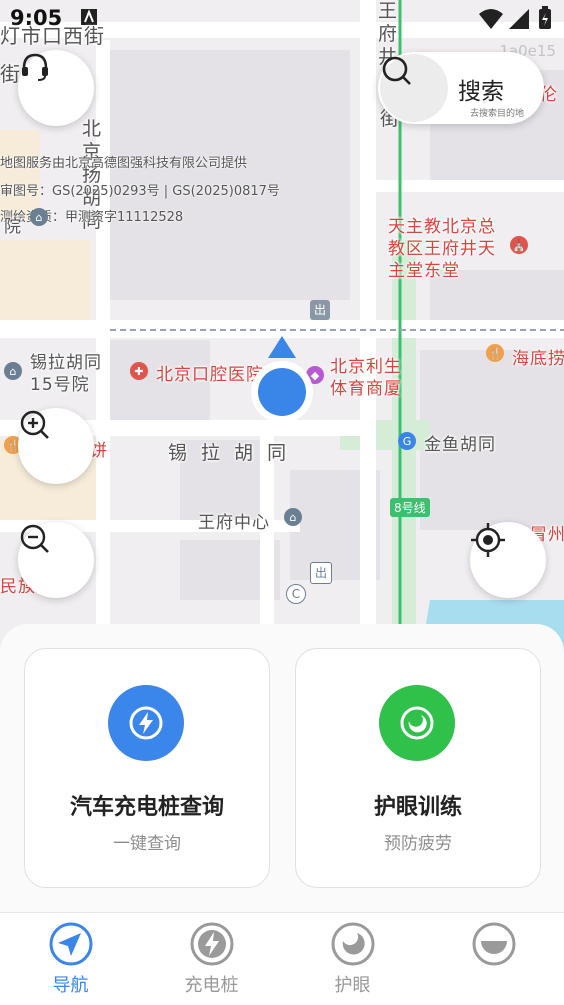 The height and width of the screenshot is (1005, 564). I want to click on tab-label: 导航, so click(70, 985).